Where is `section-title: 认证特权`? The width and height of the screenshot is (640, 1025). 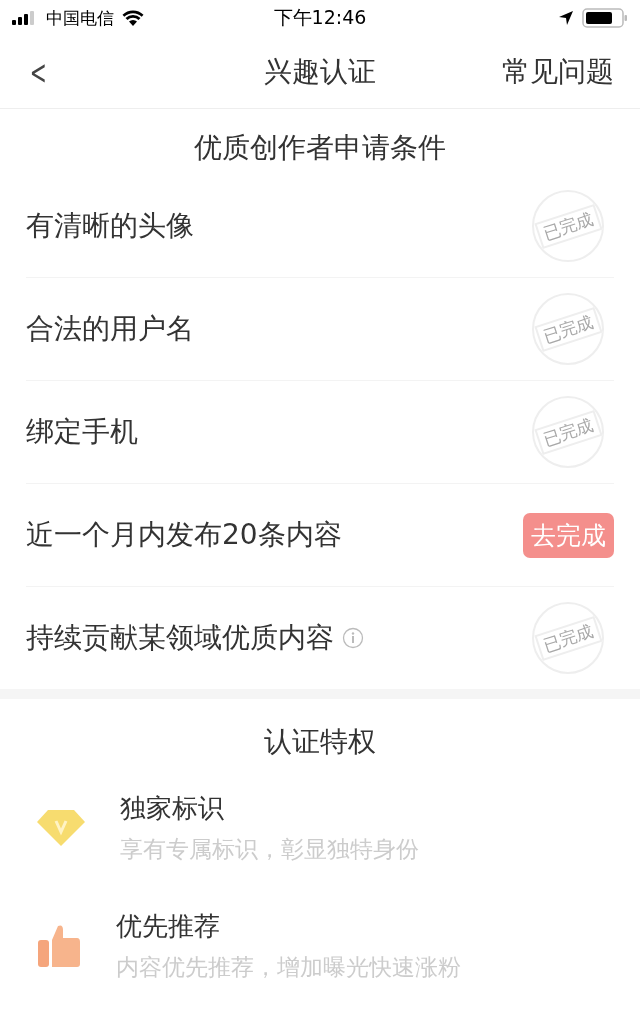
section-title: 认证特权 is located at coordinates (320, 742).